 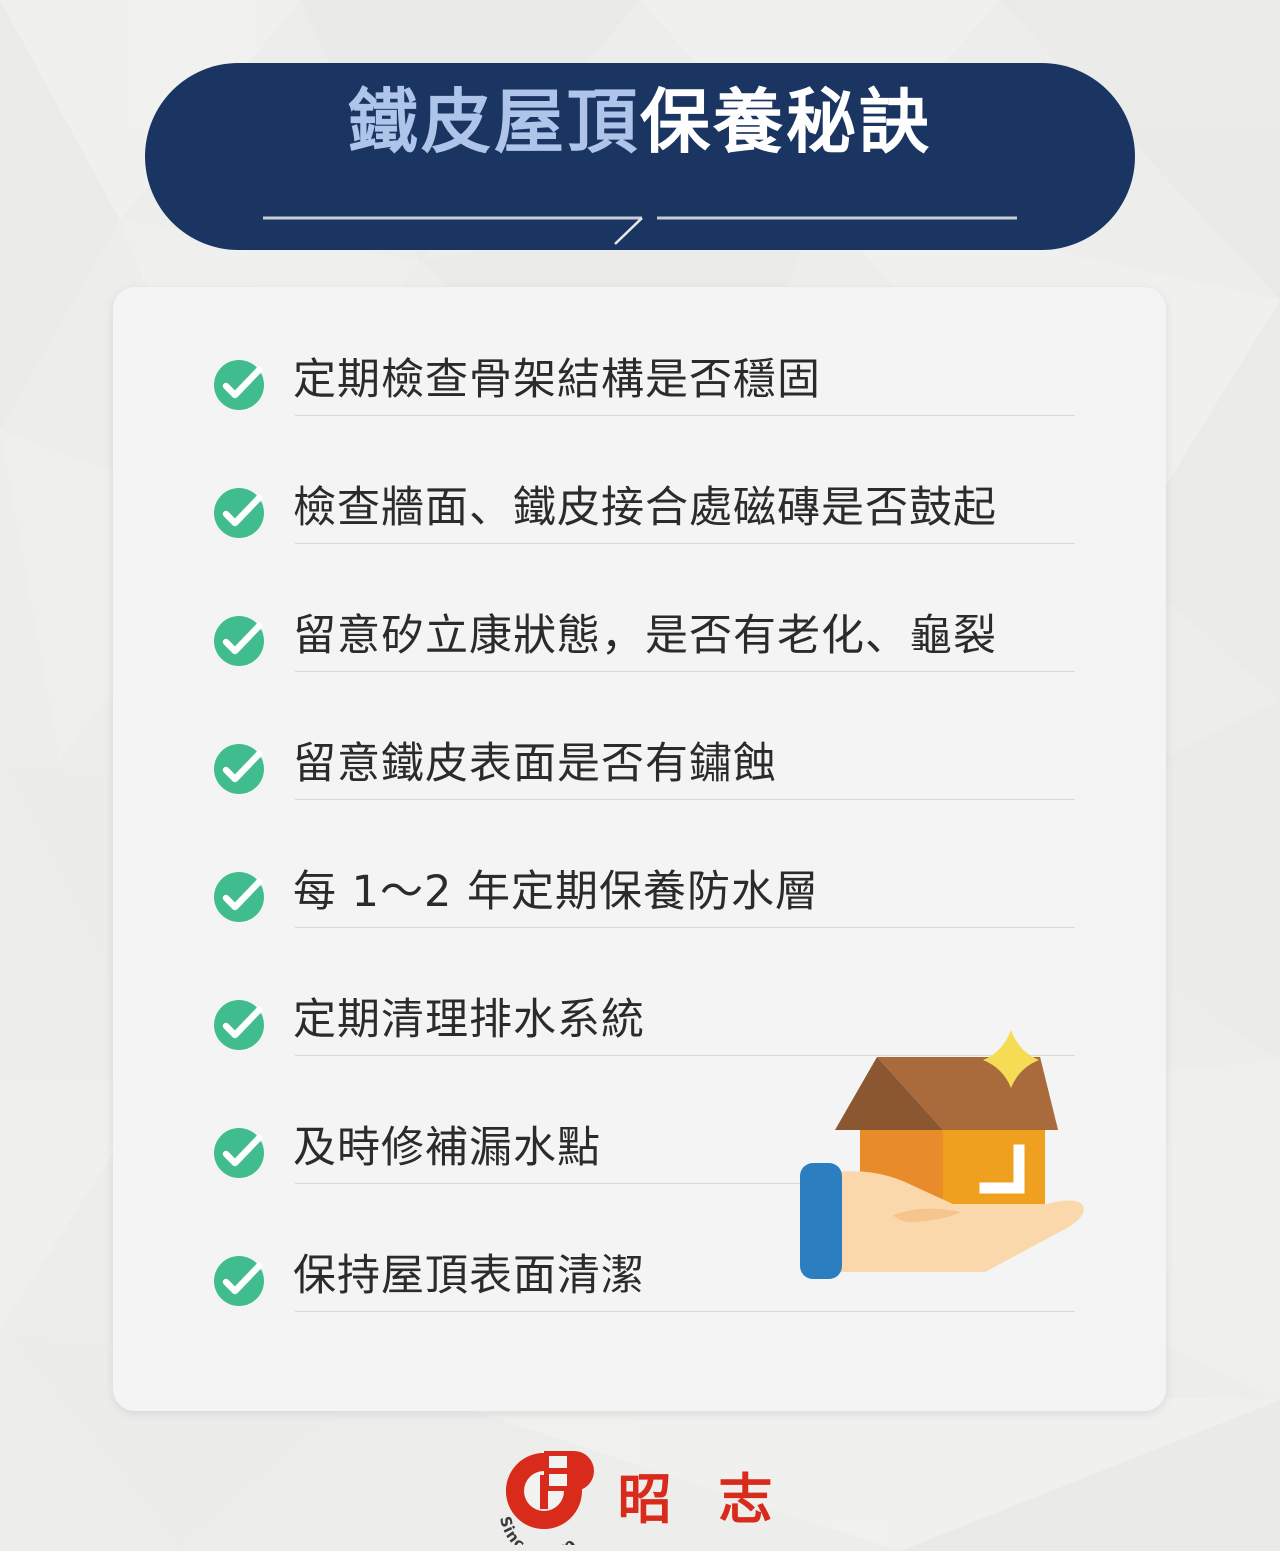 What do you see at coordinates (702, 1499) in the screenshot?
I see `company-wordmark: 昭 志` at bounding box center [702, 1499].